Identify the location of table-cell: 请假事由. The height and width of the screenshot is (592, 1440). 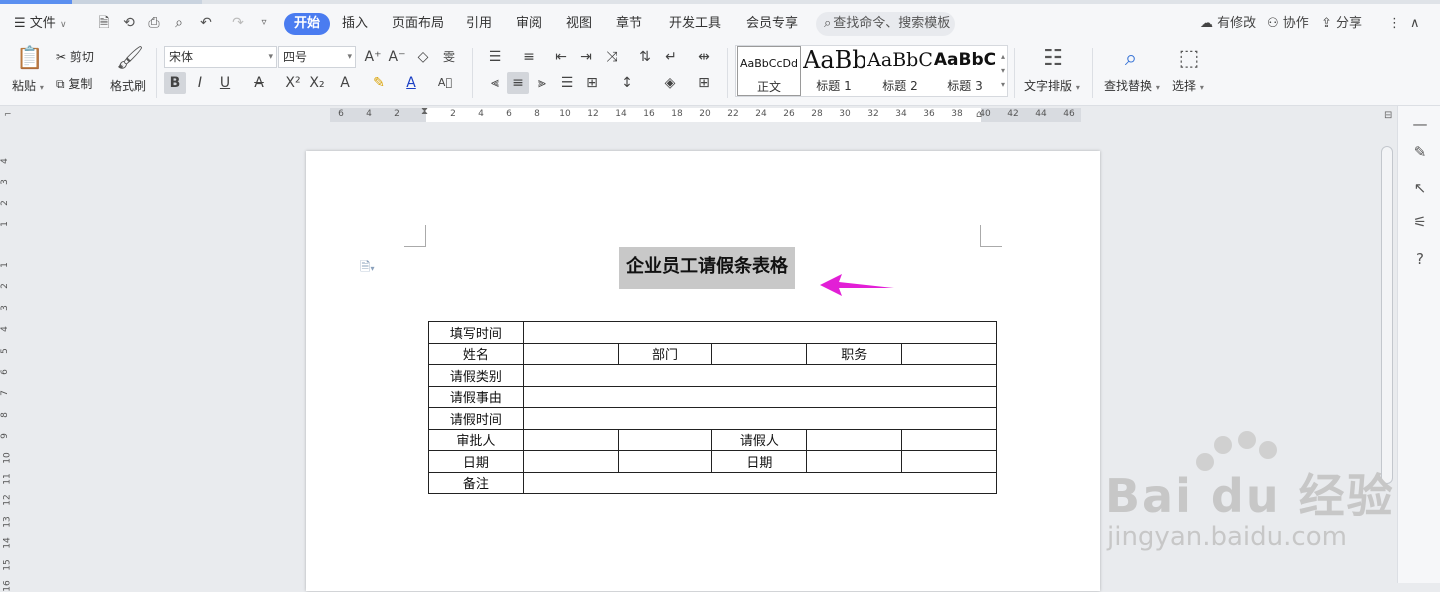
(476, 396).